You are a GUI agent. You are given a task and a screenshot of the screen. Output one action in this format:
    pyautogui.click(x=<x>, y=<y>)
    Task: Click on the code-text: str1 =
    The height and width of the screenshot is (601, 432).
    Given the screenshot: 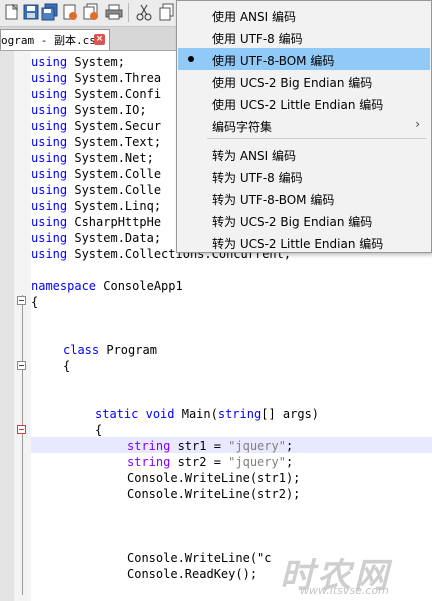 What is the action you would take?
    pyautogui.click(x=199, y=446)
    